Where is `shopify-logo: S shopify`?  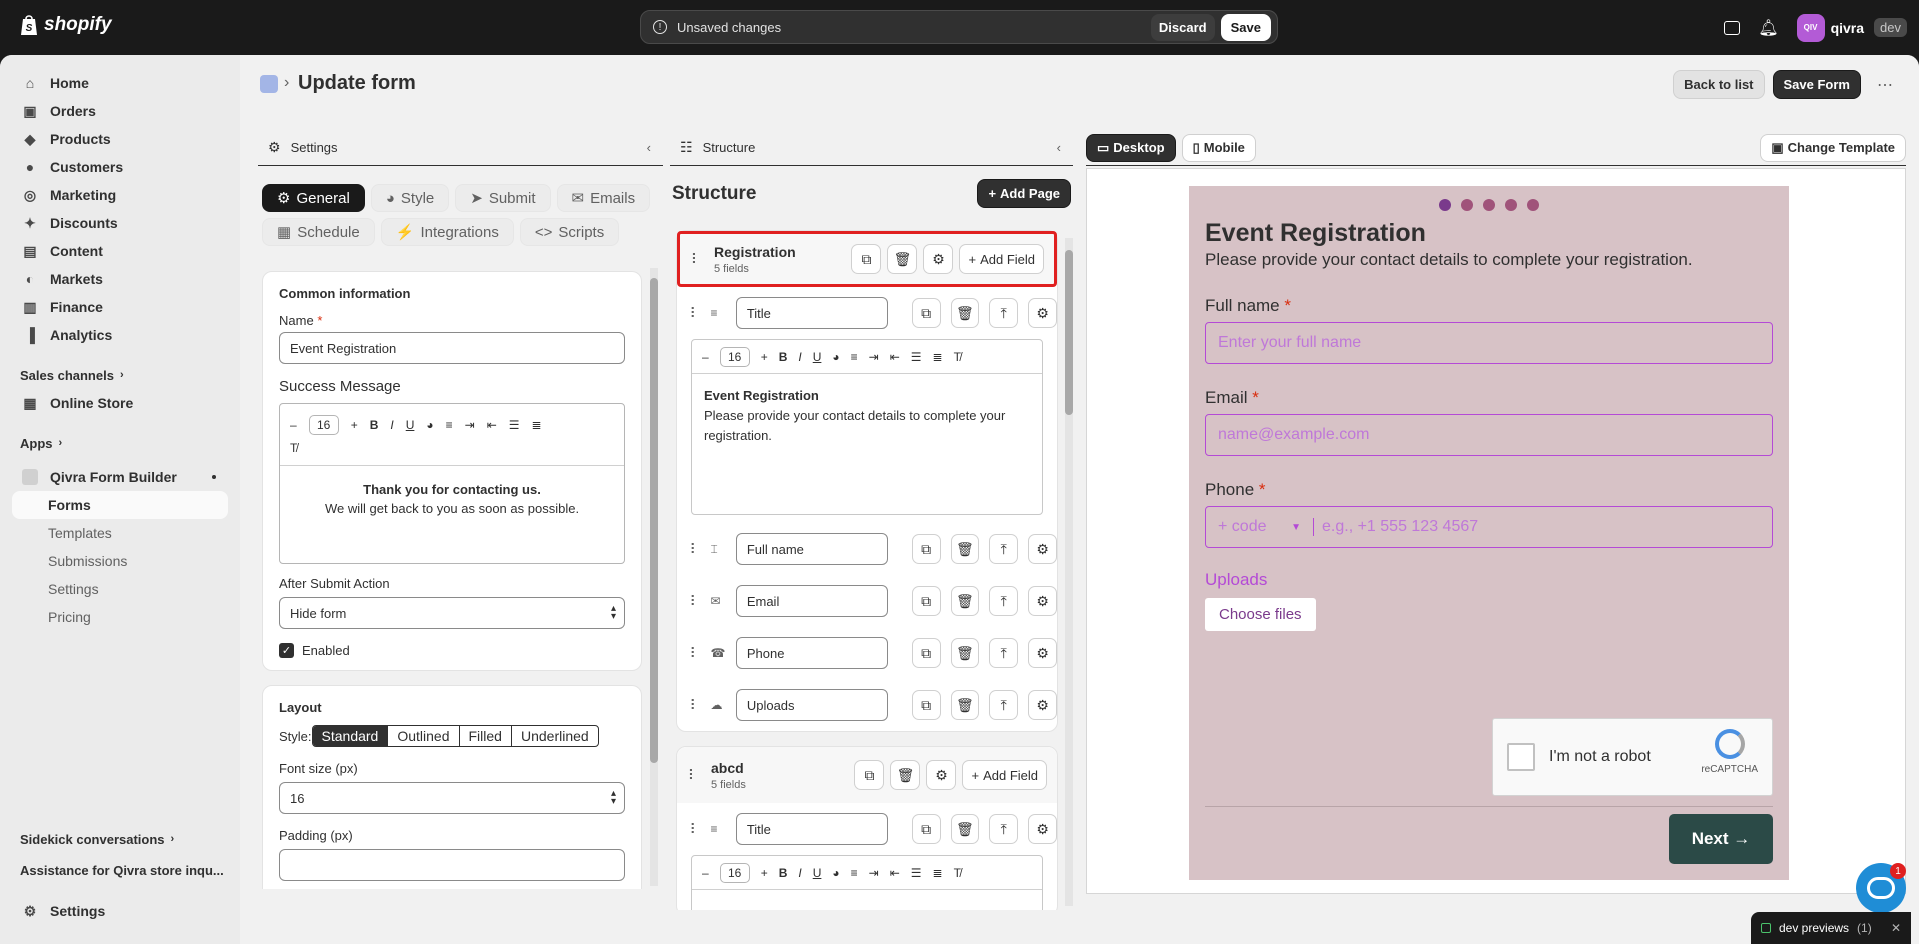 shopify-logo: S shopify is located at coordinates (66, 25).